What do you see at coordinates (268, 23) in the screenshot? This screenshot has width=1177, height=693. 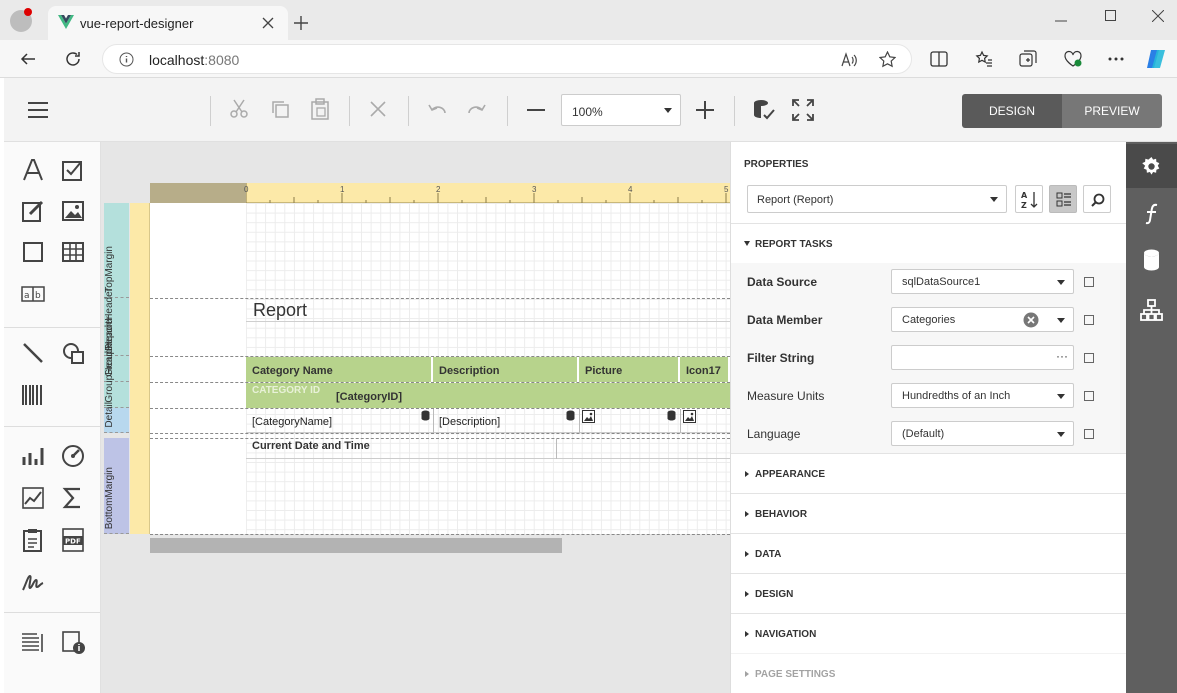 I see `close-tab-icon` at bounding box center [268, 23].